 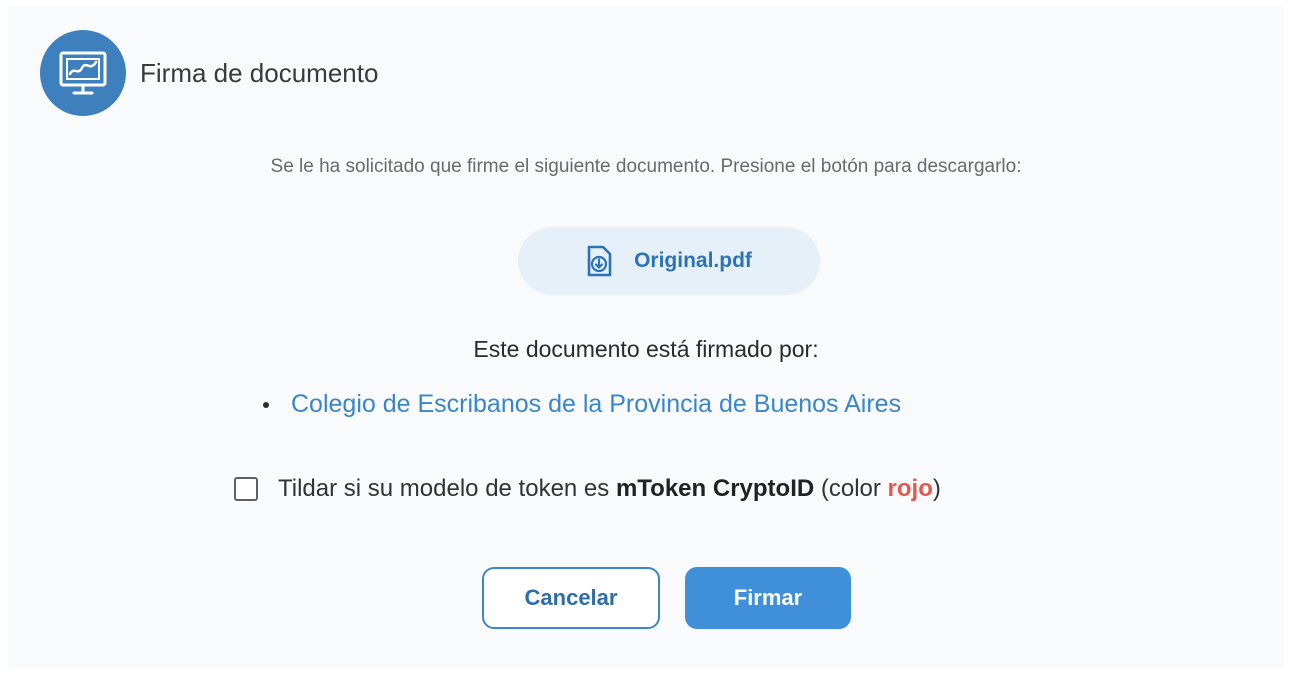 What do you see at coordinates (571, 598) in the screenshot?
I see `cancel-button: Cancelar` at bounding box center [571, 598].